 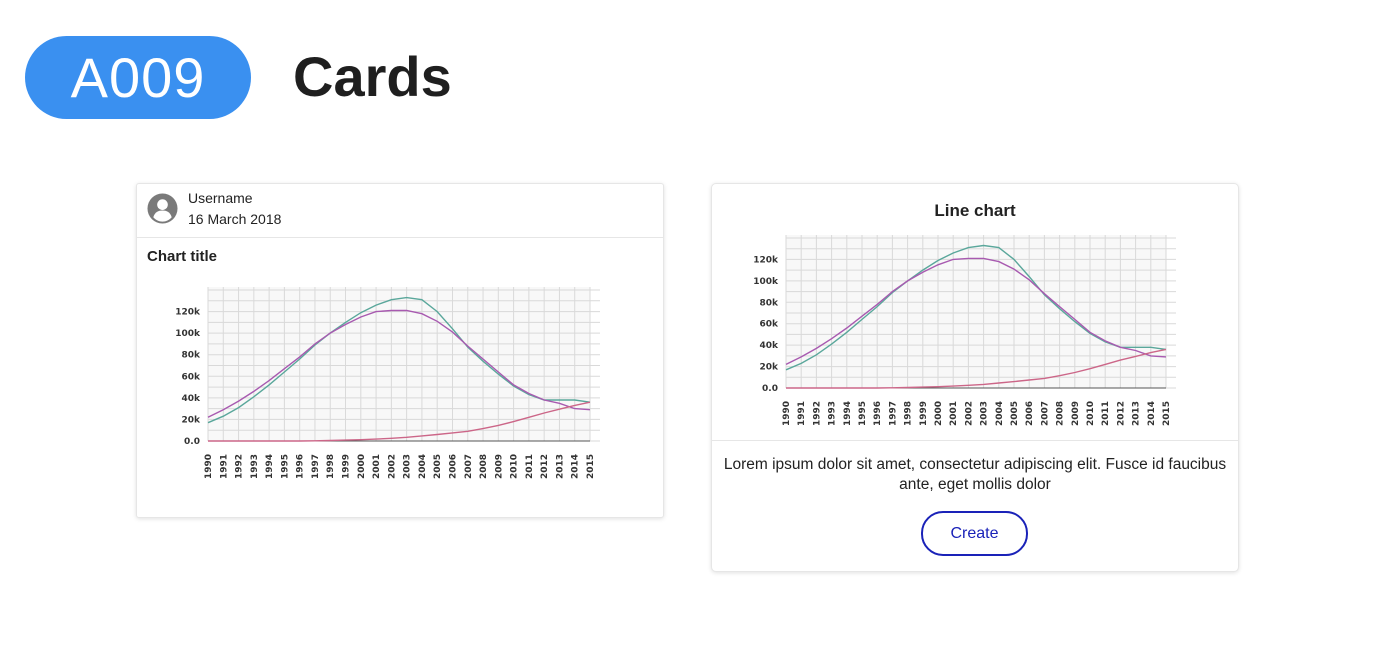 I want to click on page-title: Cards, so click(x=372, y=76).